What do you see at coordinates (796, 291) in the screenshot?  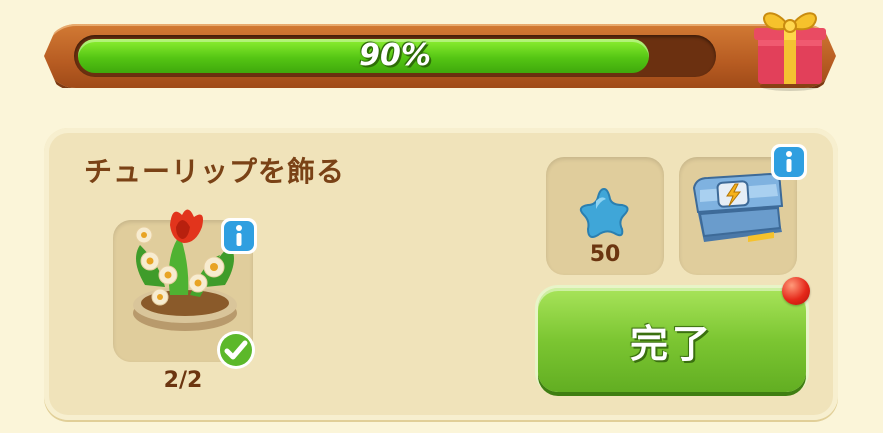 I see `notification-dot` at bounding box center [796, 291].